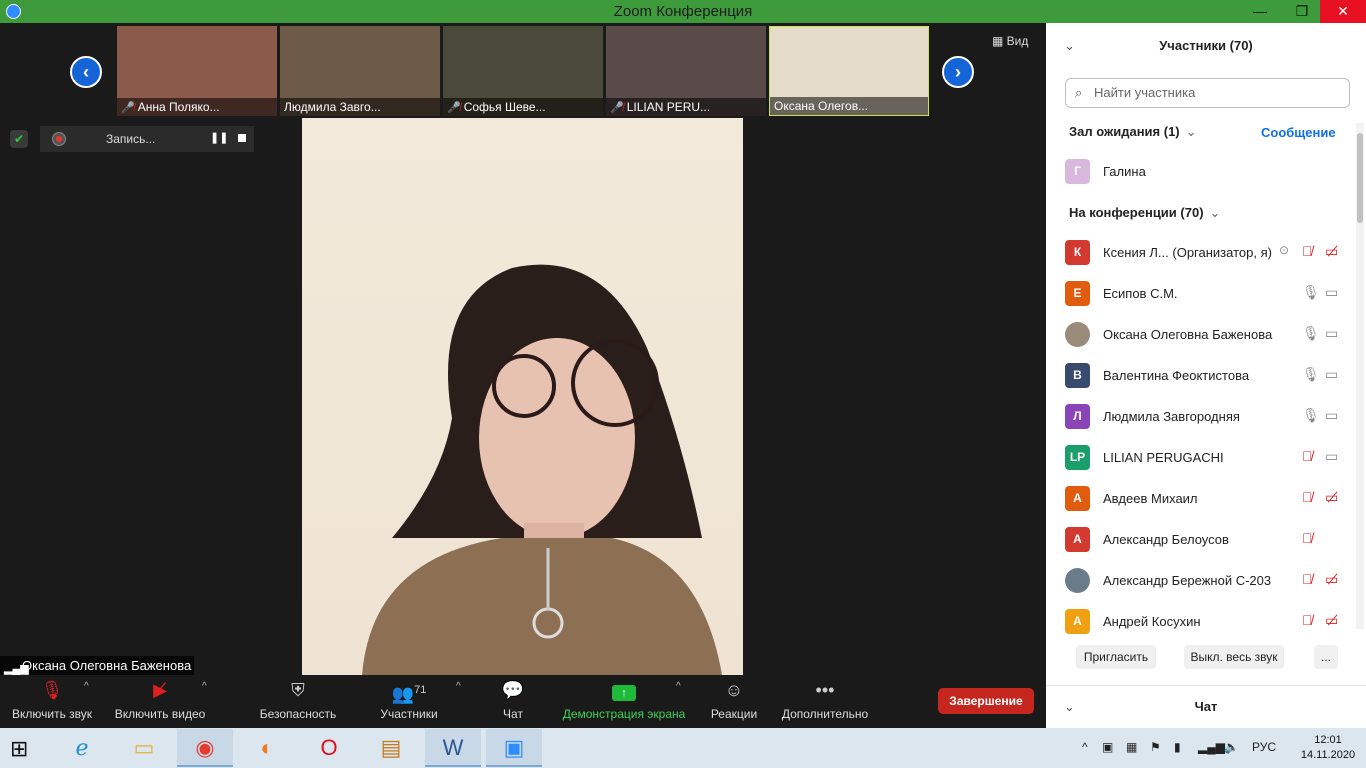 The width and height of the screenshot is (1366, 768). I want to click on tray-volume-icon: 🔈, so click(1231, 747).